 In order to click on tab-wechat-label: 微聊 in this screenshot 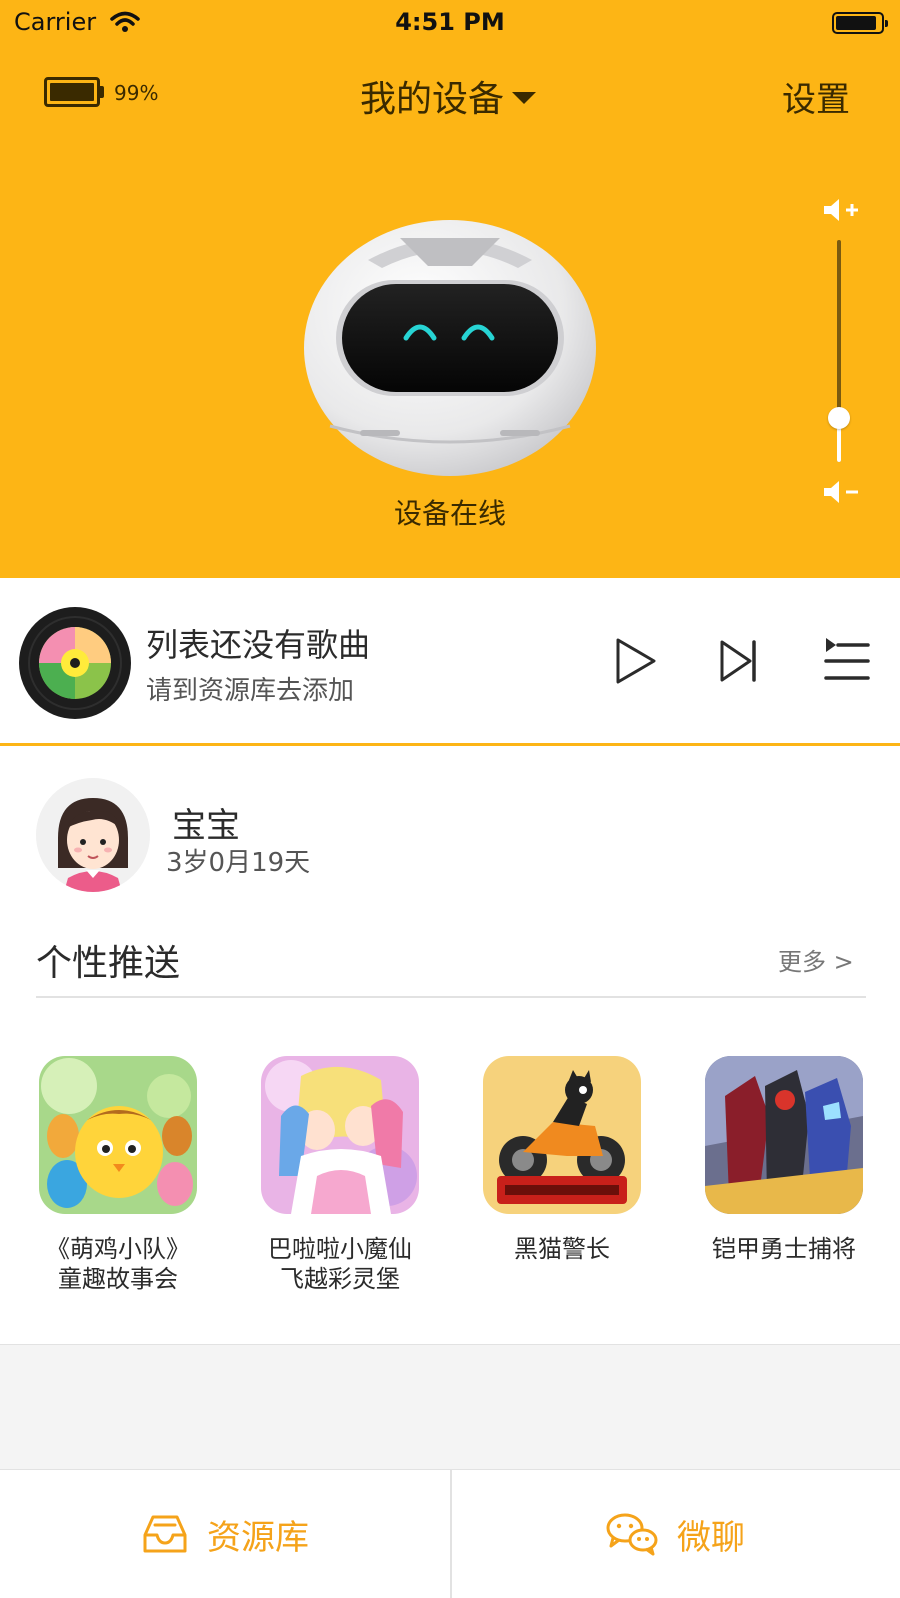, I will do `click(711, 1537)`.